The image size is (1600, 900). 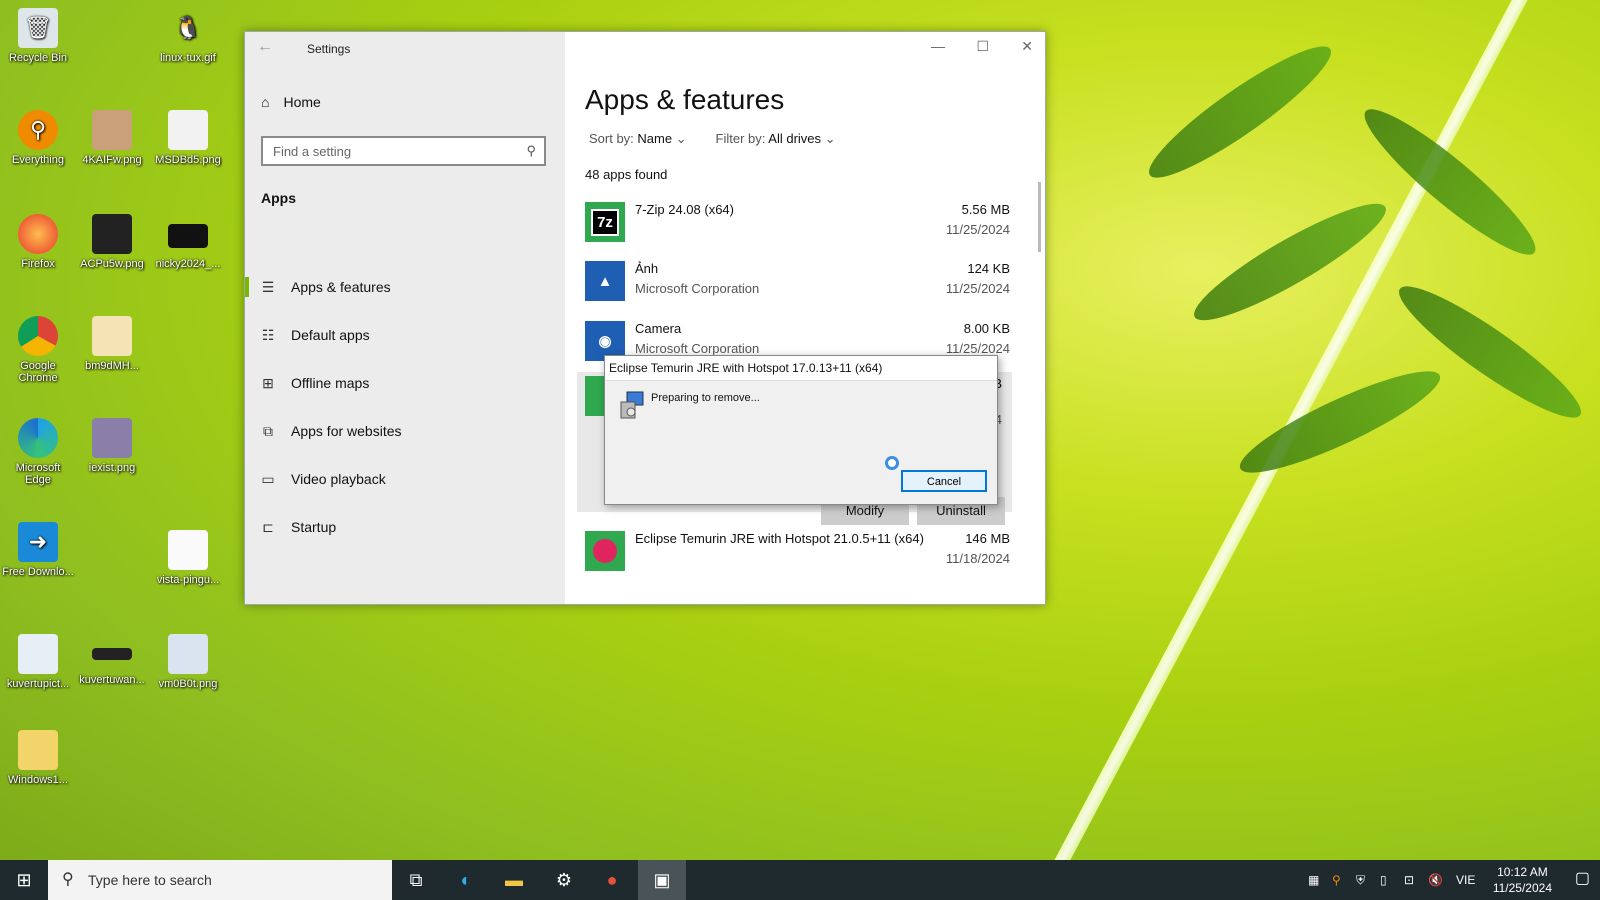 I want to click on desktop-icon-image: MSDBd5.png, so click(x=188, y=138).